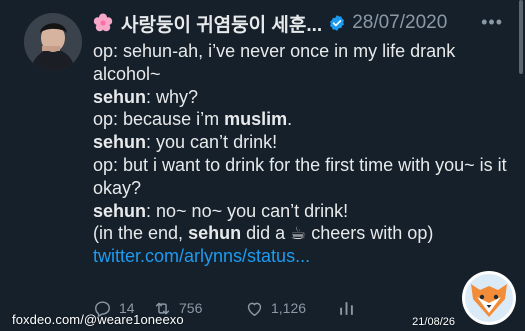  Describe the element at coordinates (492, 22) in the screenshot. I see `more-options-icon: •••` at that location.